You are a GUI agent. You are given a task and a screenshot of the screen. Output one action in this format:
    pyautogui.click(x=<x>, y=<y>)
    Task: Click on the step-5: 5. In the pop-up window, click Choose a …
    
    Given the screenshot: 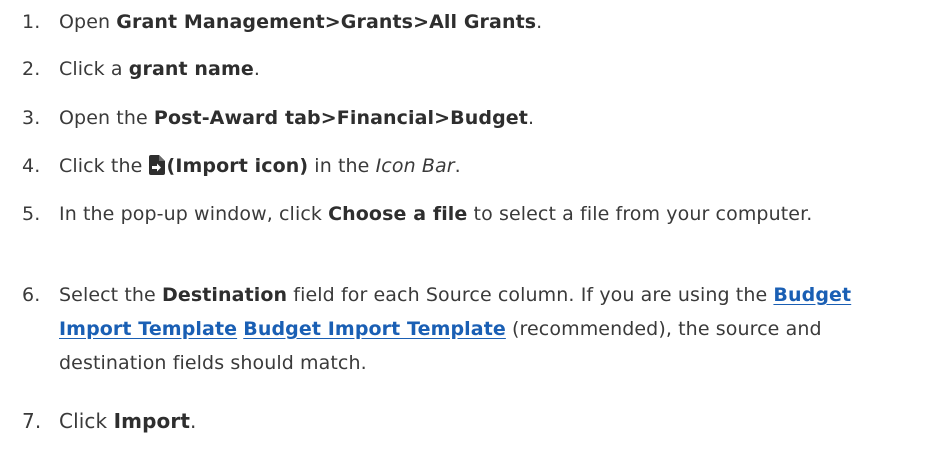 What is the action you would take?
    pyautogui.click(x=465, y=214)
    